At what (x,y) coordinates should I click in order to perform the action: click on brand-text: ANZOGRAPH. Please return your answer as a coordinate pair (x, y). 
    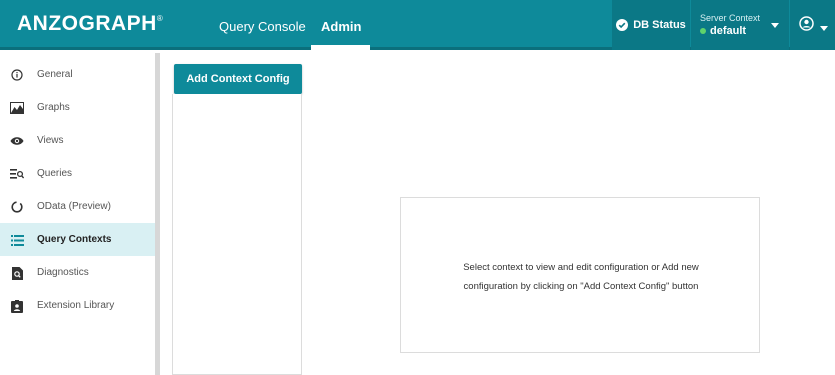
    Looking at the image, I should click on (87, 23).